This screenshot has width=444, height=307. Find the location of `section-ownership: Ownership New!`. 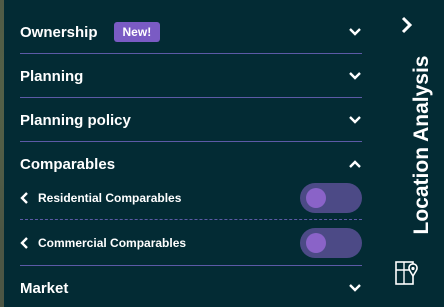

section-ownership: Ownership New! is located at coordinates (191, 32).